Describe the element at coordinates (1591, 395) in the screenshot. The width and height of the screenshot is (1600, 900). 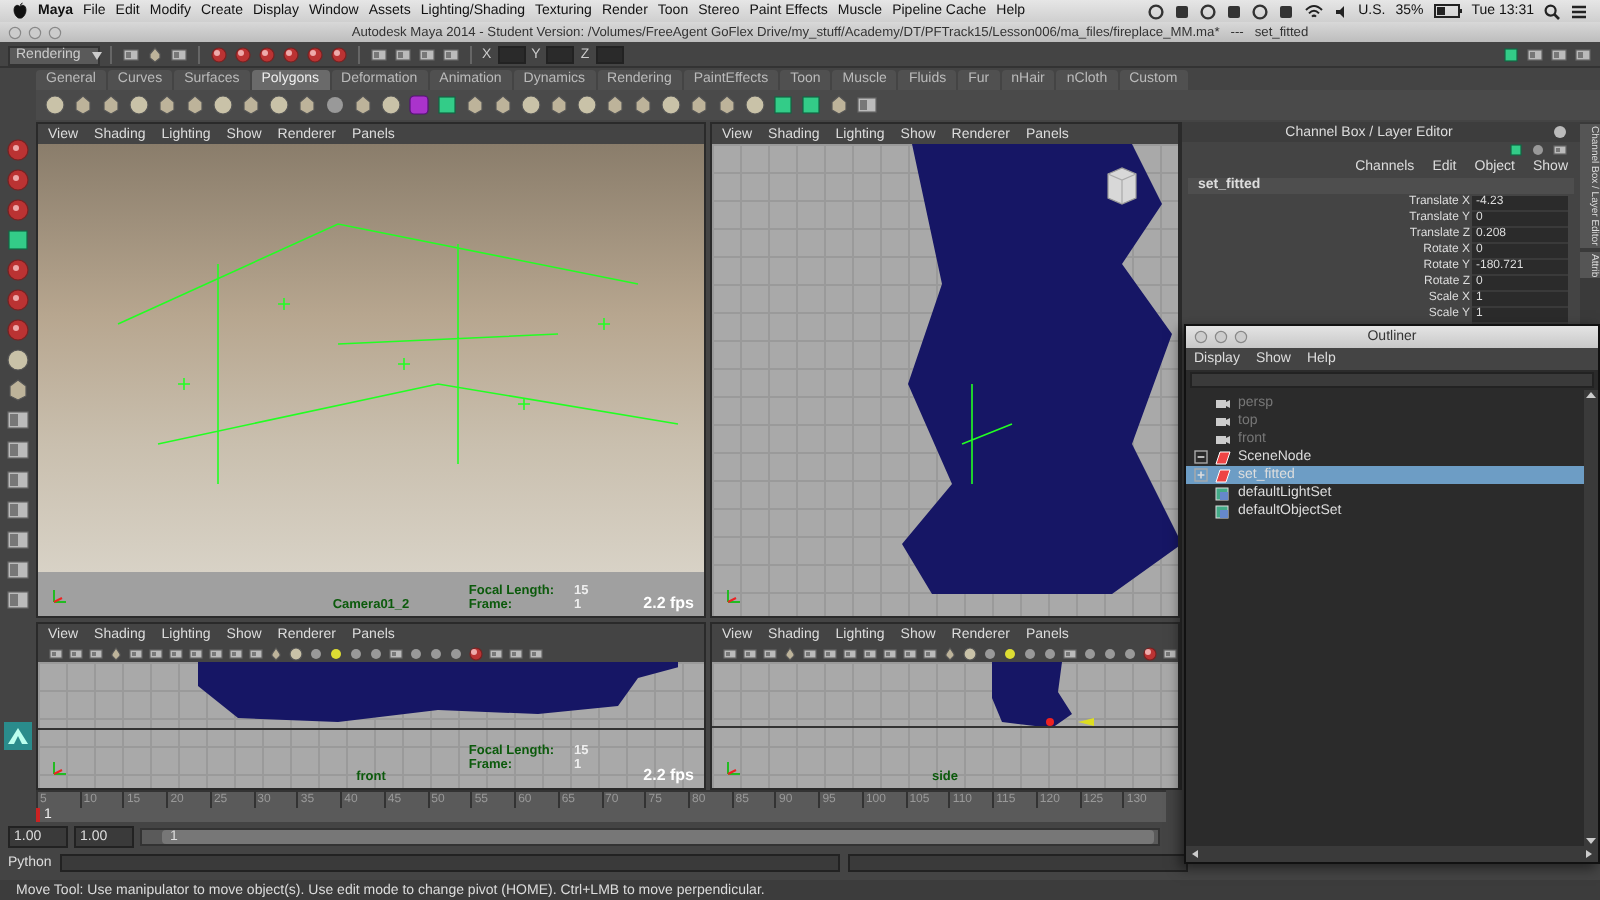
I see `scroll-up-icon` at that location.